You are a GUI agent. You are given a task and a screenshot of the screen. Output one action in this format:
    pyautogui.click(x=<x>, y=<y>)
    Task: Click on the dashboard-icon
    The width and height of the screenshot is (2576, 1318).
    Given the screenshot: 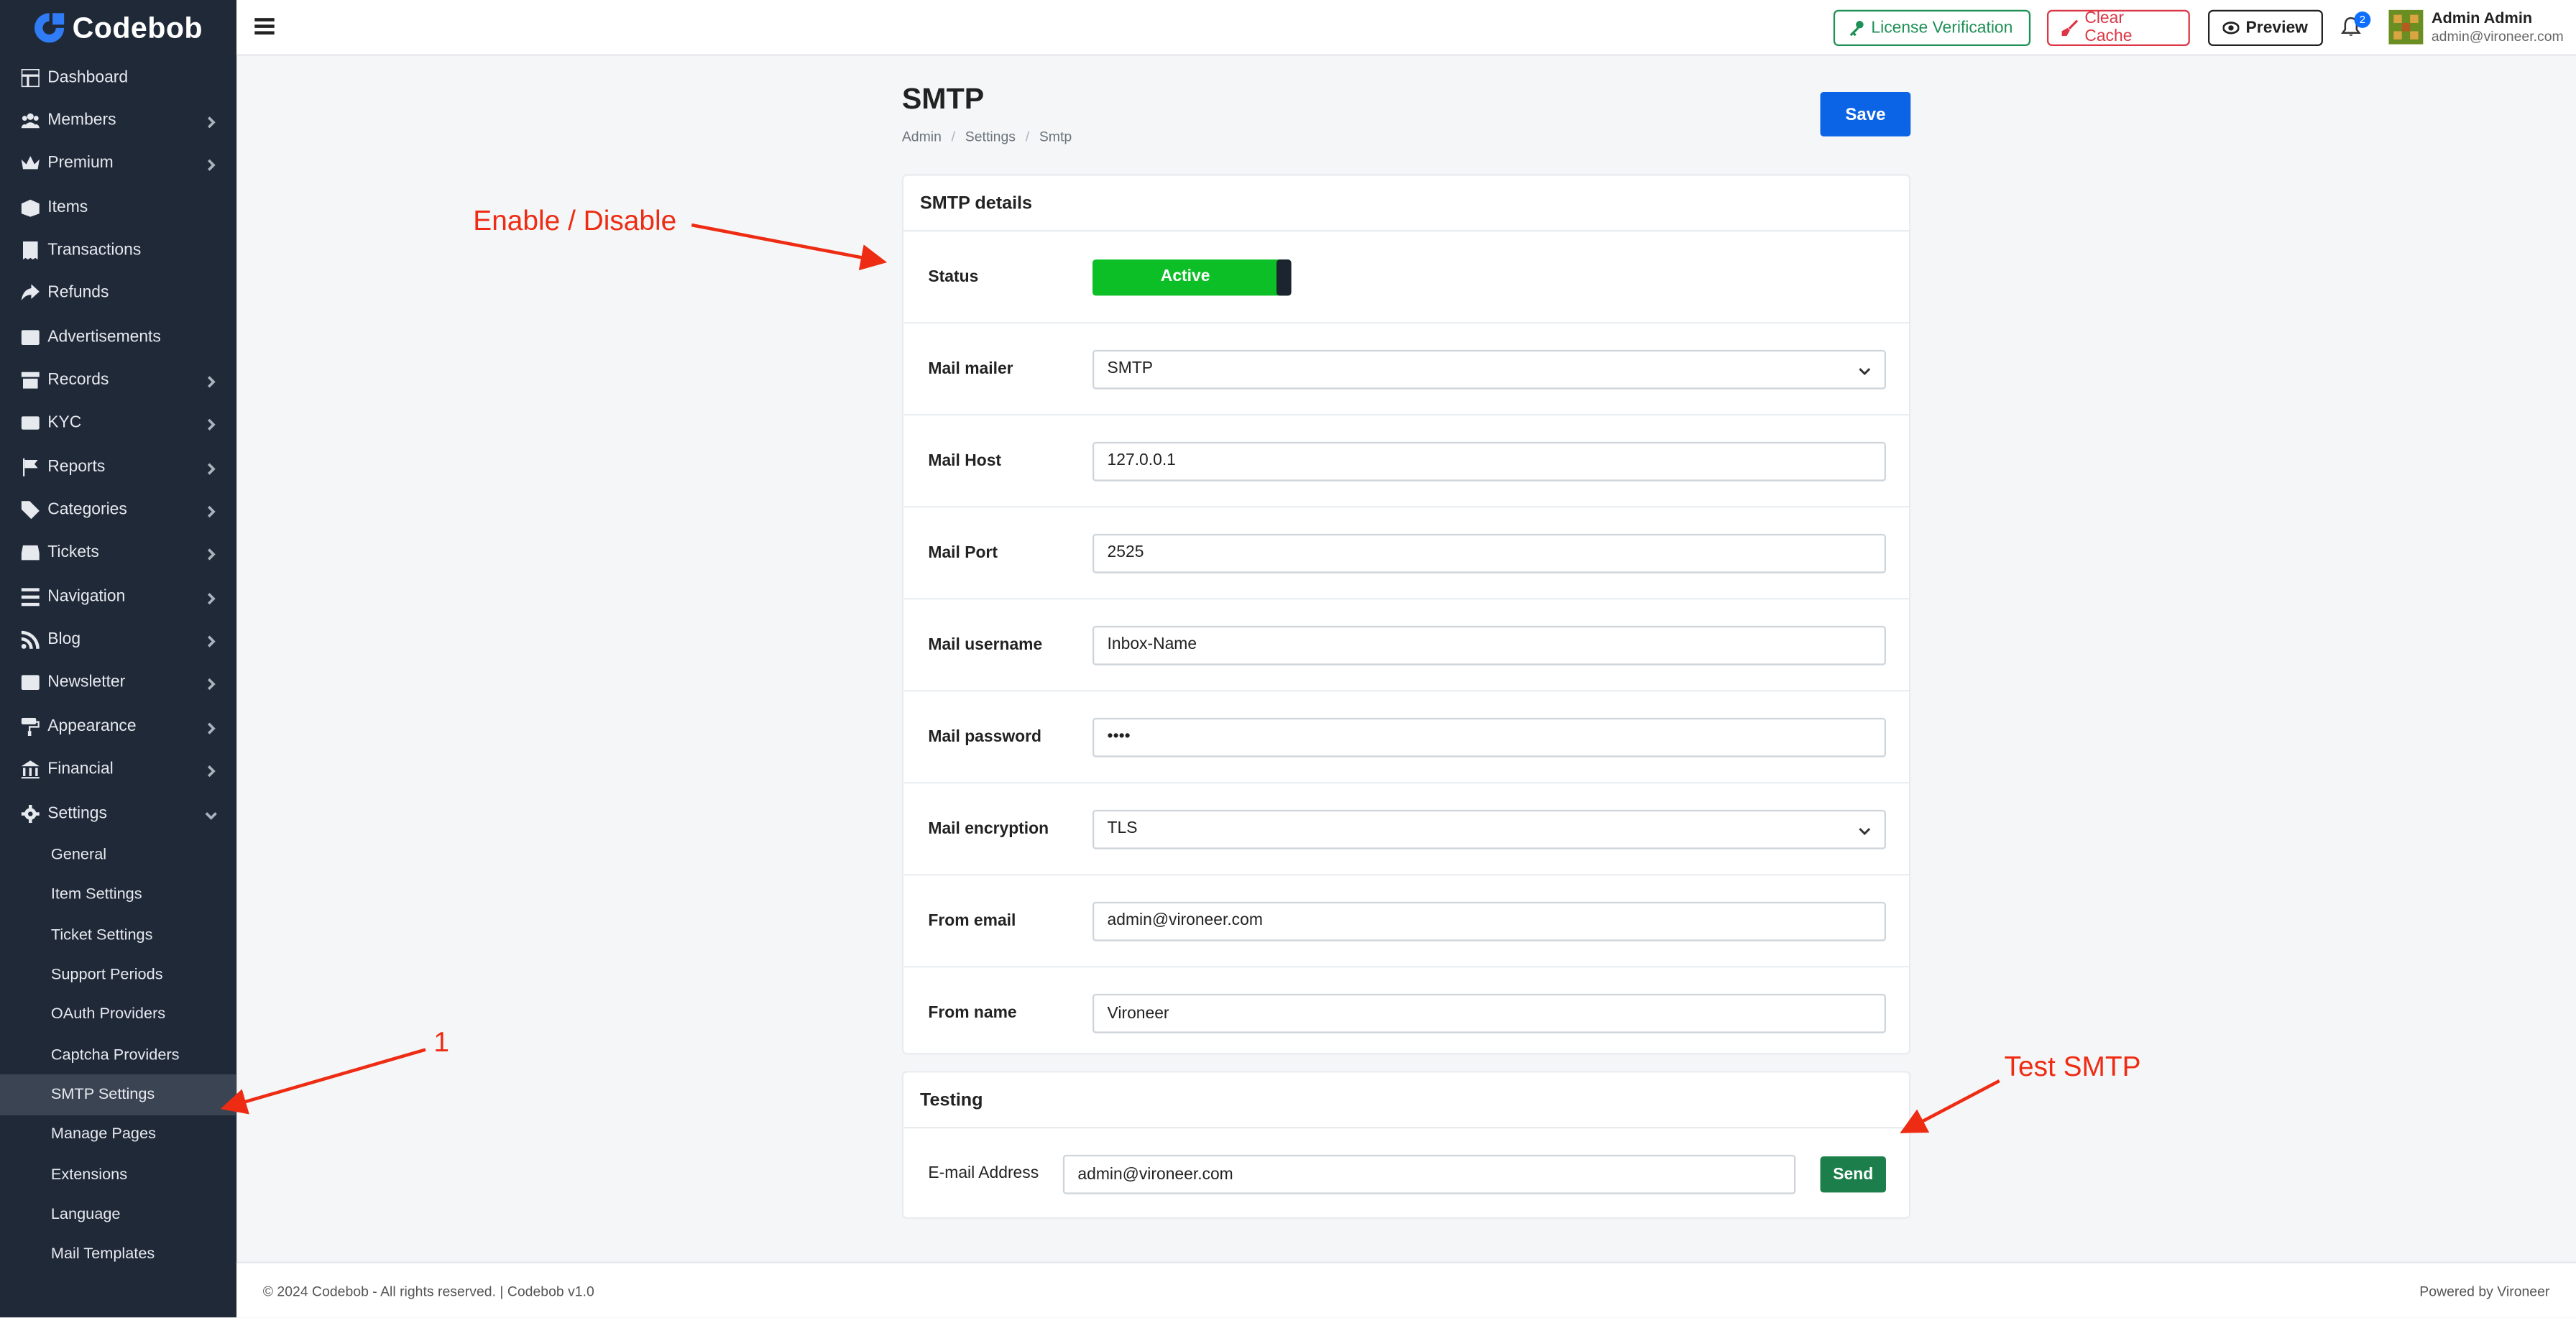 What is the action you would take?
    pyautogui.click(x=30, y=77)
    